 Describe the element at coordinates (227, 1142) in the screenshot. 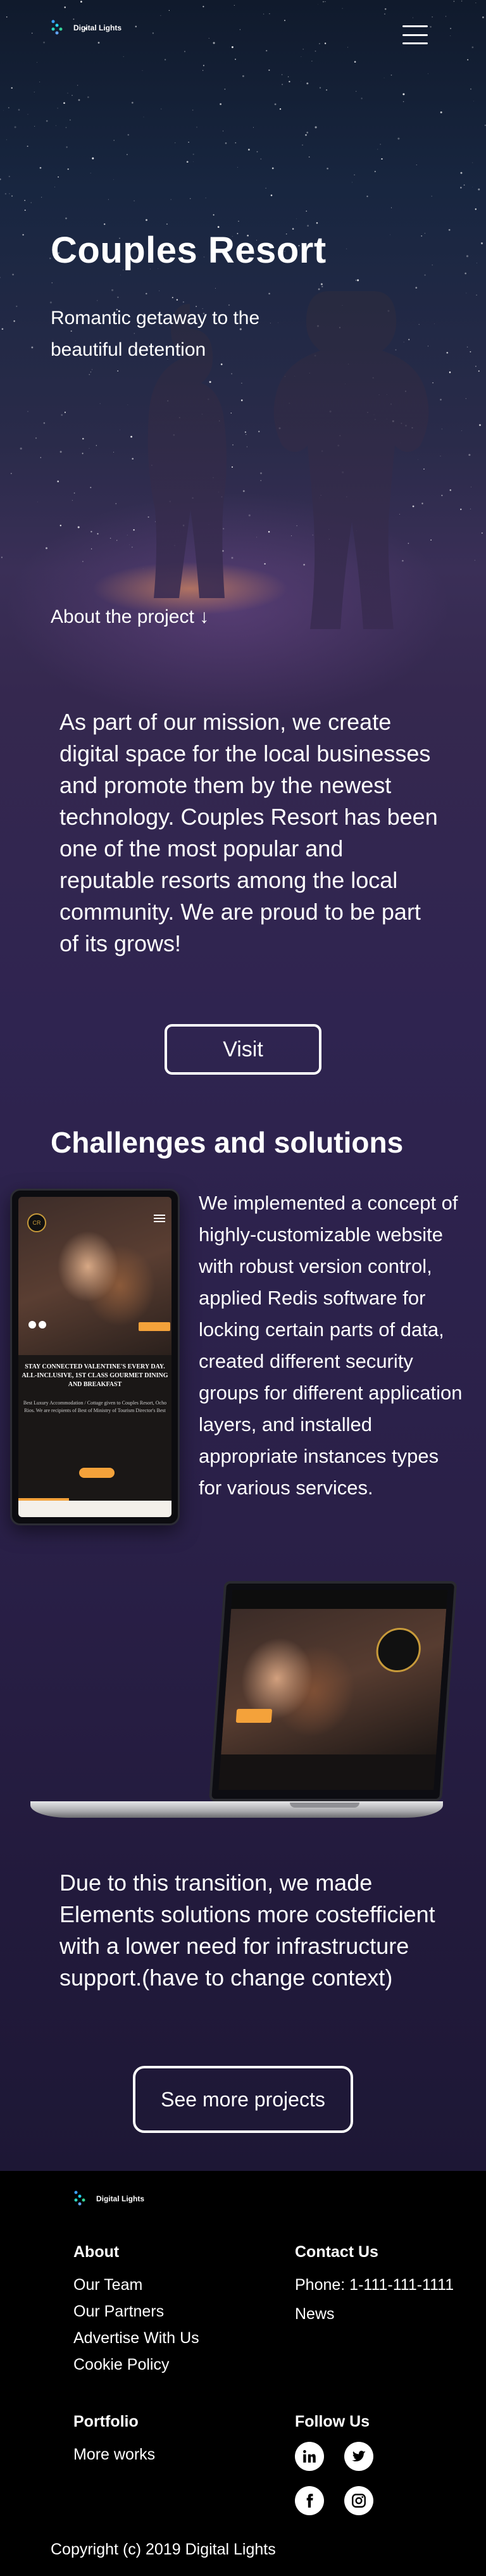

I see `challenges-title: Challenges and solutions` at that location.